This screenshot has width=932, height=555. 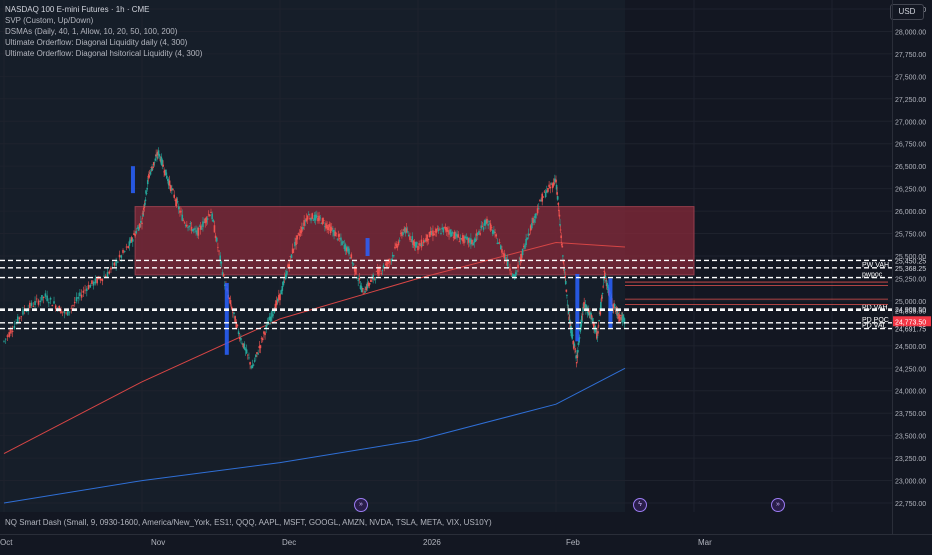 What do you see at coordinates (577, 307) in the screenshot?
I see `volume-profile` at bounding box center [577, 307].